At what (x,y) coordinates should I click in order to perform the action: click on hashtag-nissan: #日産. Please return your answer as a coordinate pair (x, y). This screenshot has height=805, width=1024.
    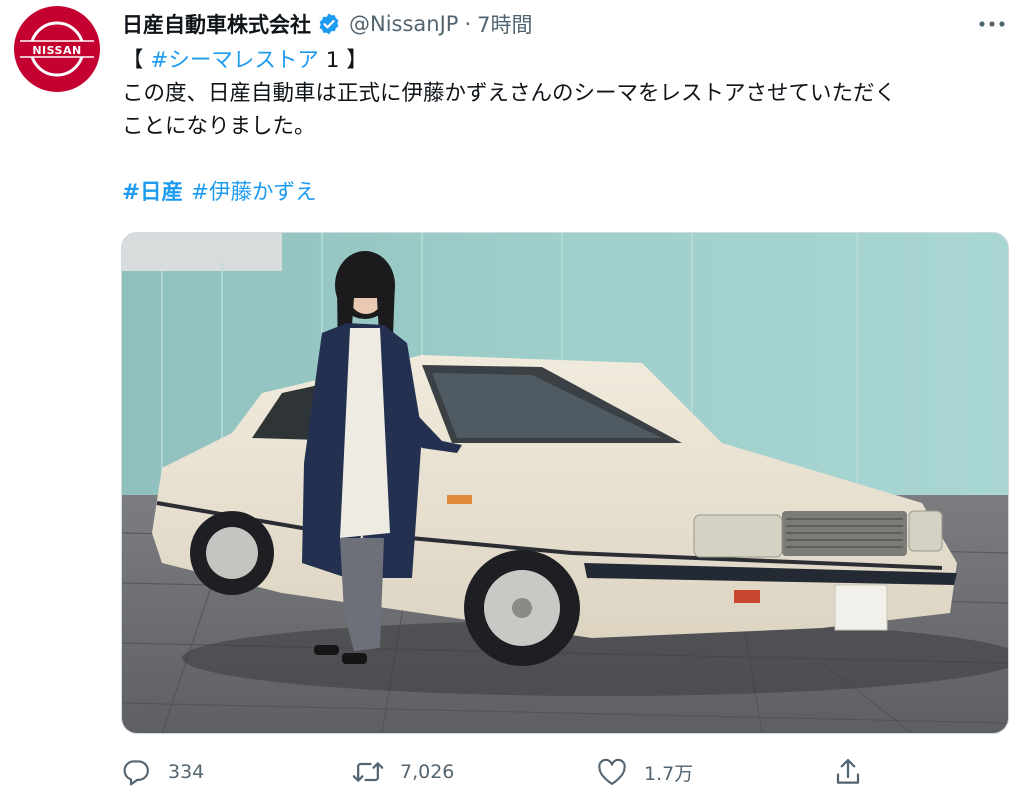
    Looking at the image, I should click on (152, 192).